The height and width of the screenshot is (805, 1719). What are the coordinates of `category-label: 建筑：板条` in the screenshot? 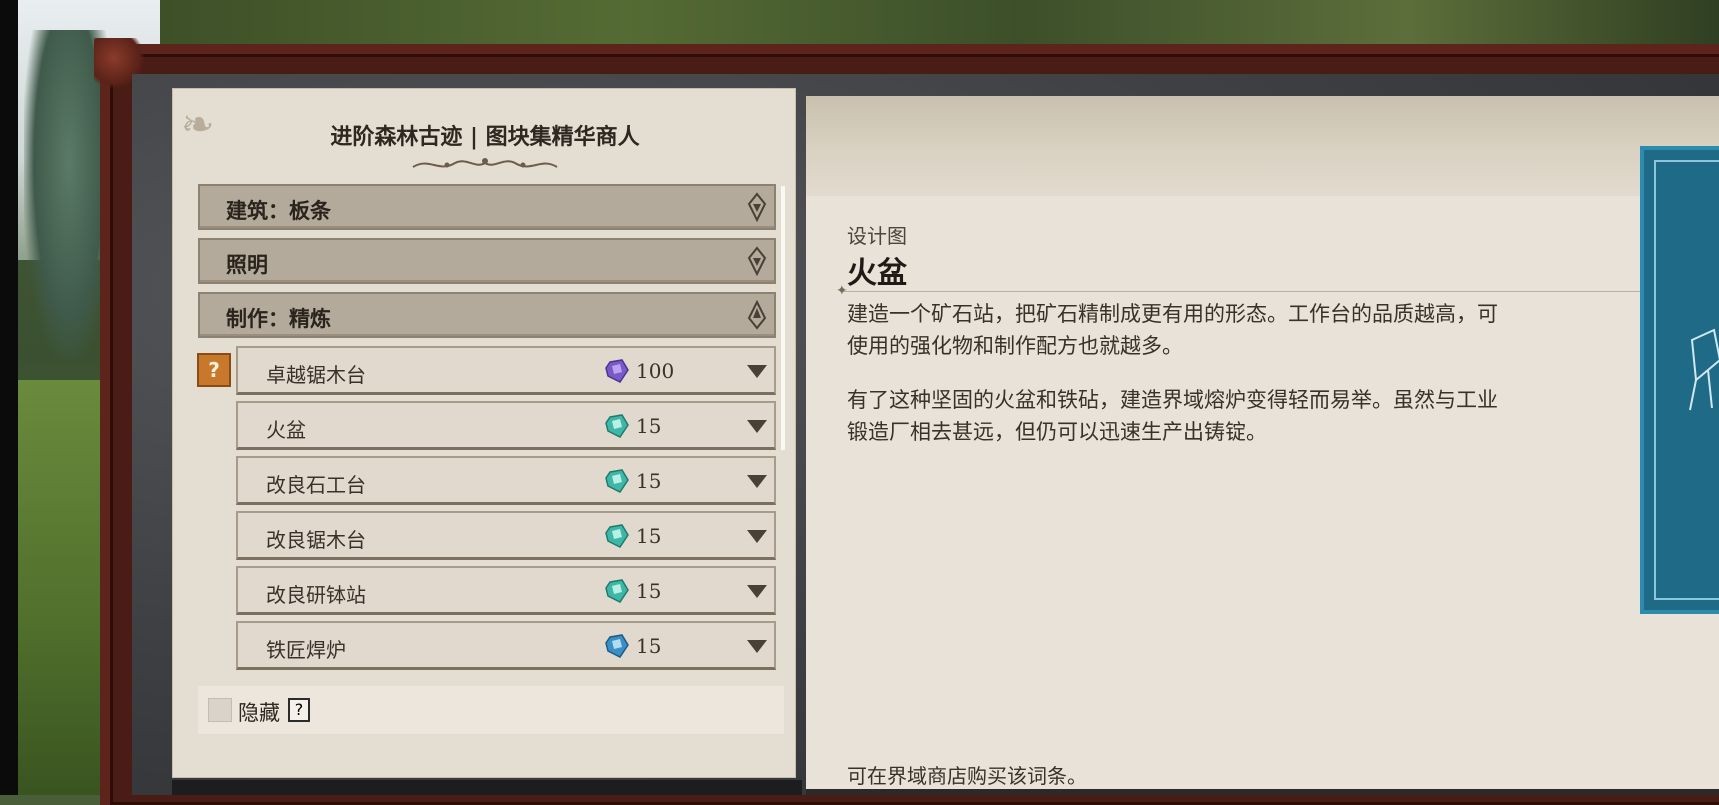 It's located at (278, 210).